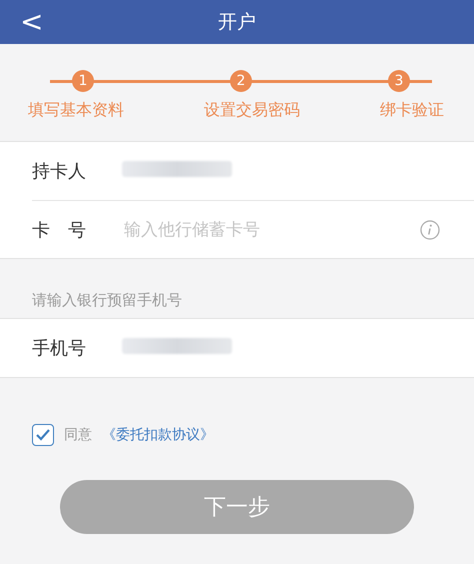 This screenshot has height=564, width=474. Describe the element at coordinates (412, 110) in the screenshot. I see `step-label: 绑卡验证` at that location.